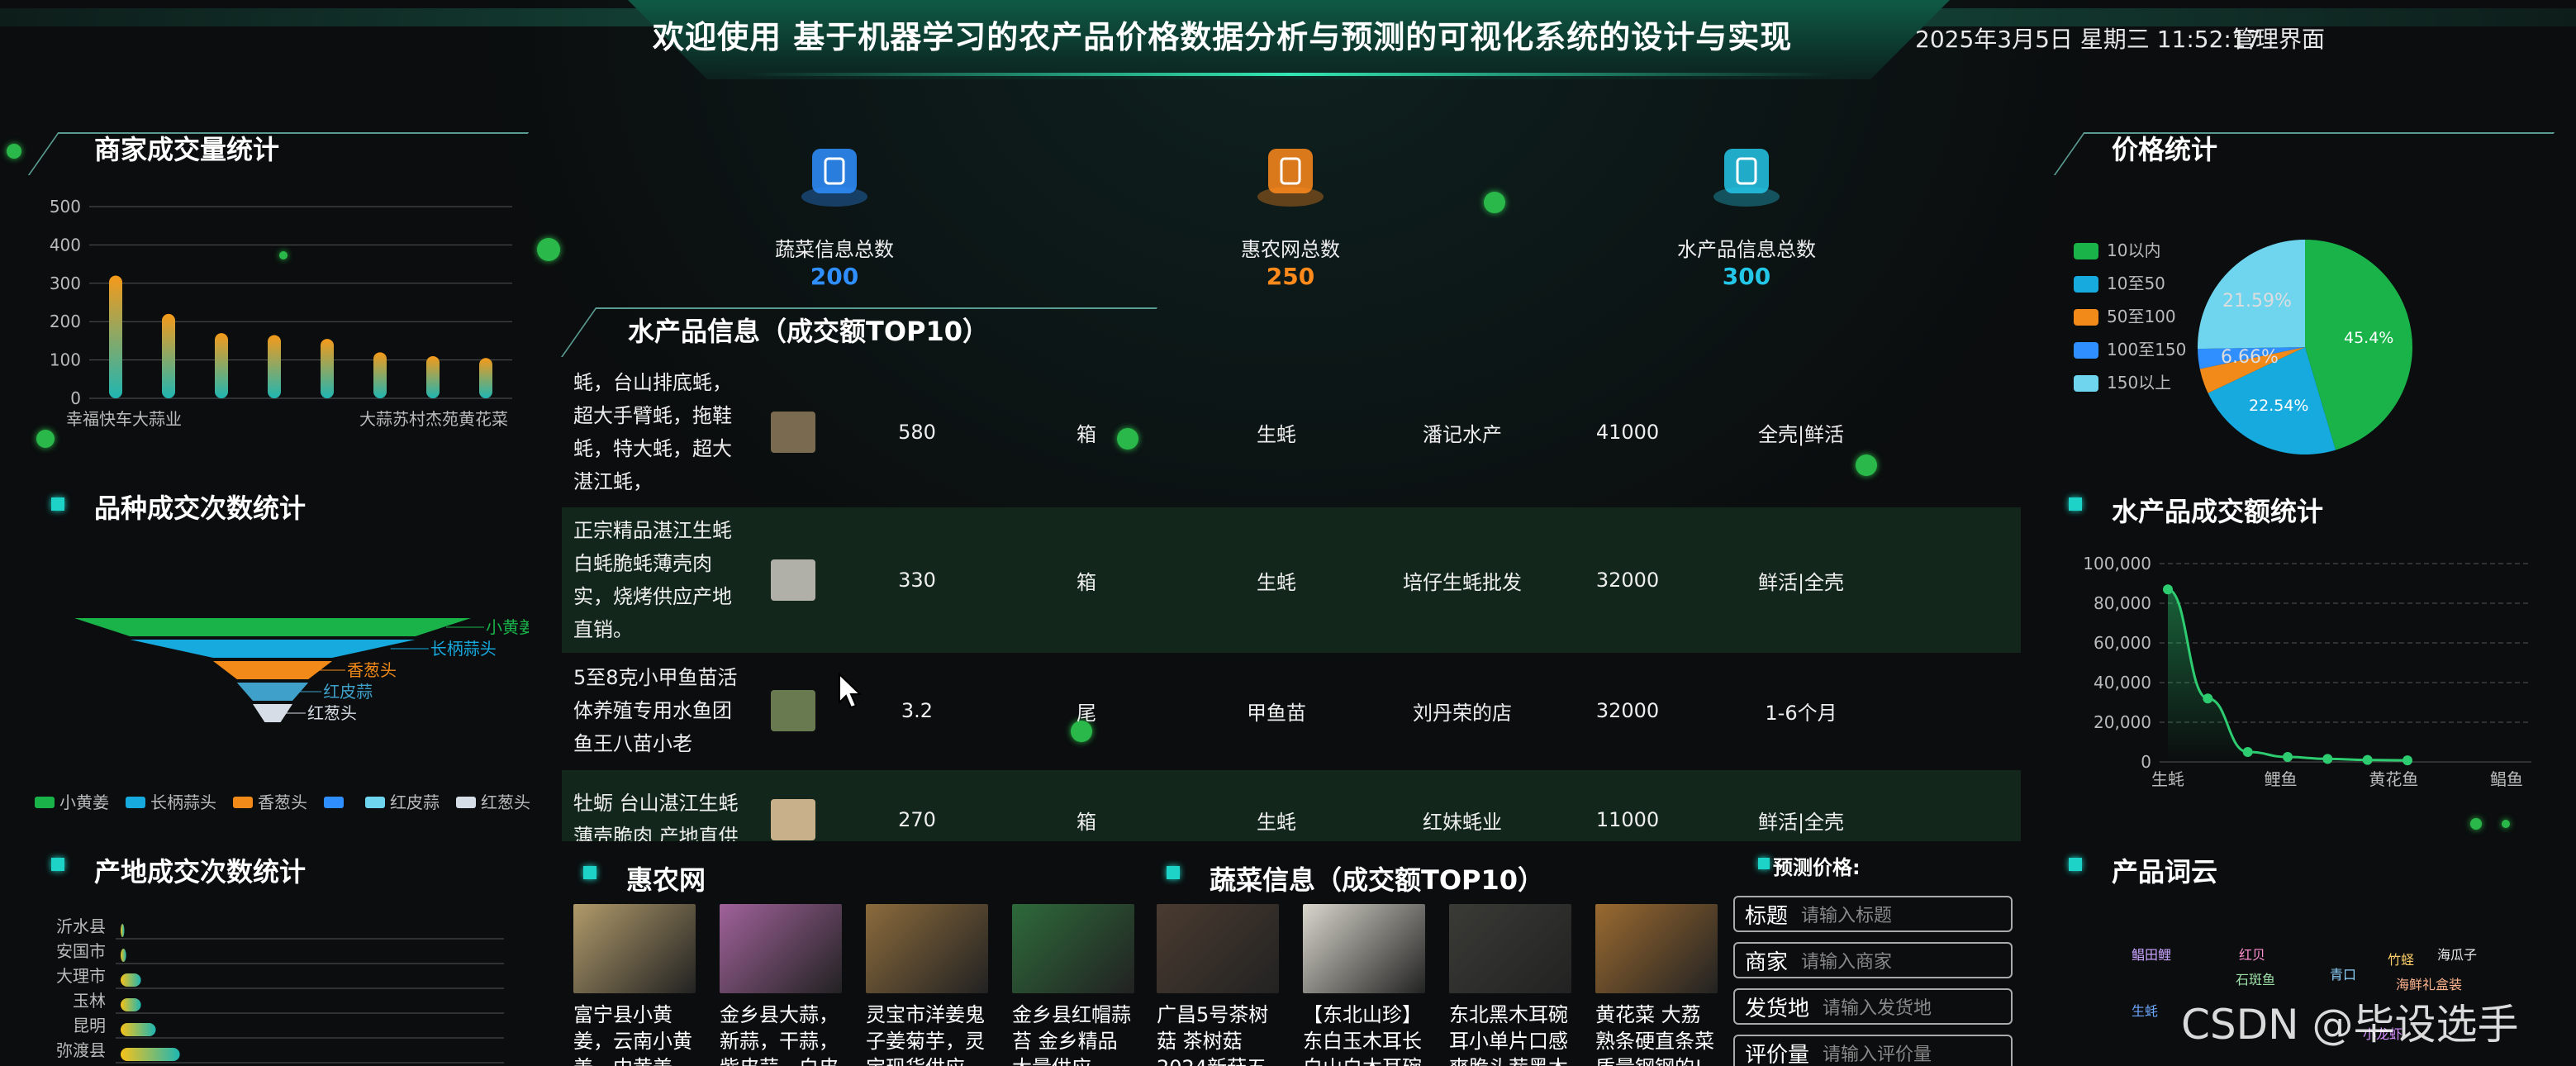 The image size is (2576, 1066). I want to click on predict-field: 商家 请输入商家, so click(1873, 960).